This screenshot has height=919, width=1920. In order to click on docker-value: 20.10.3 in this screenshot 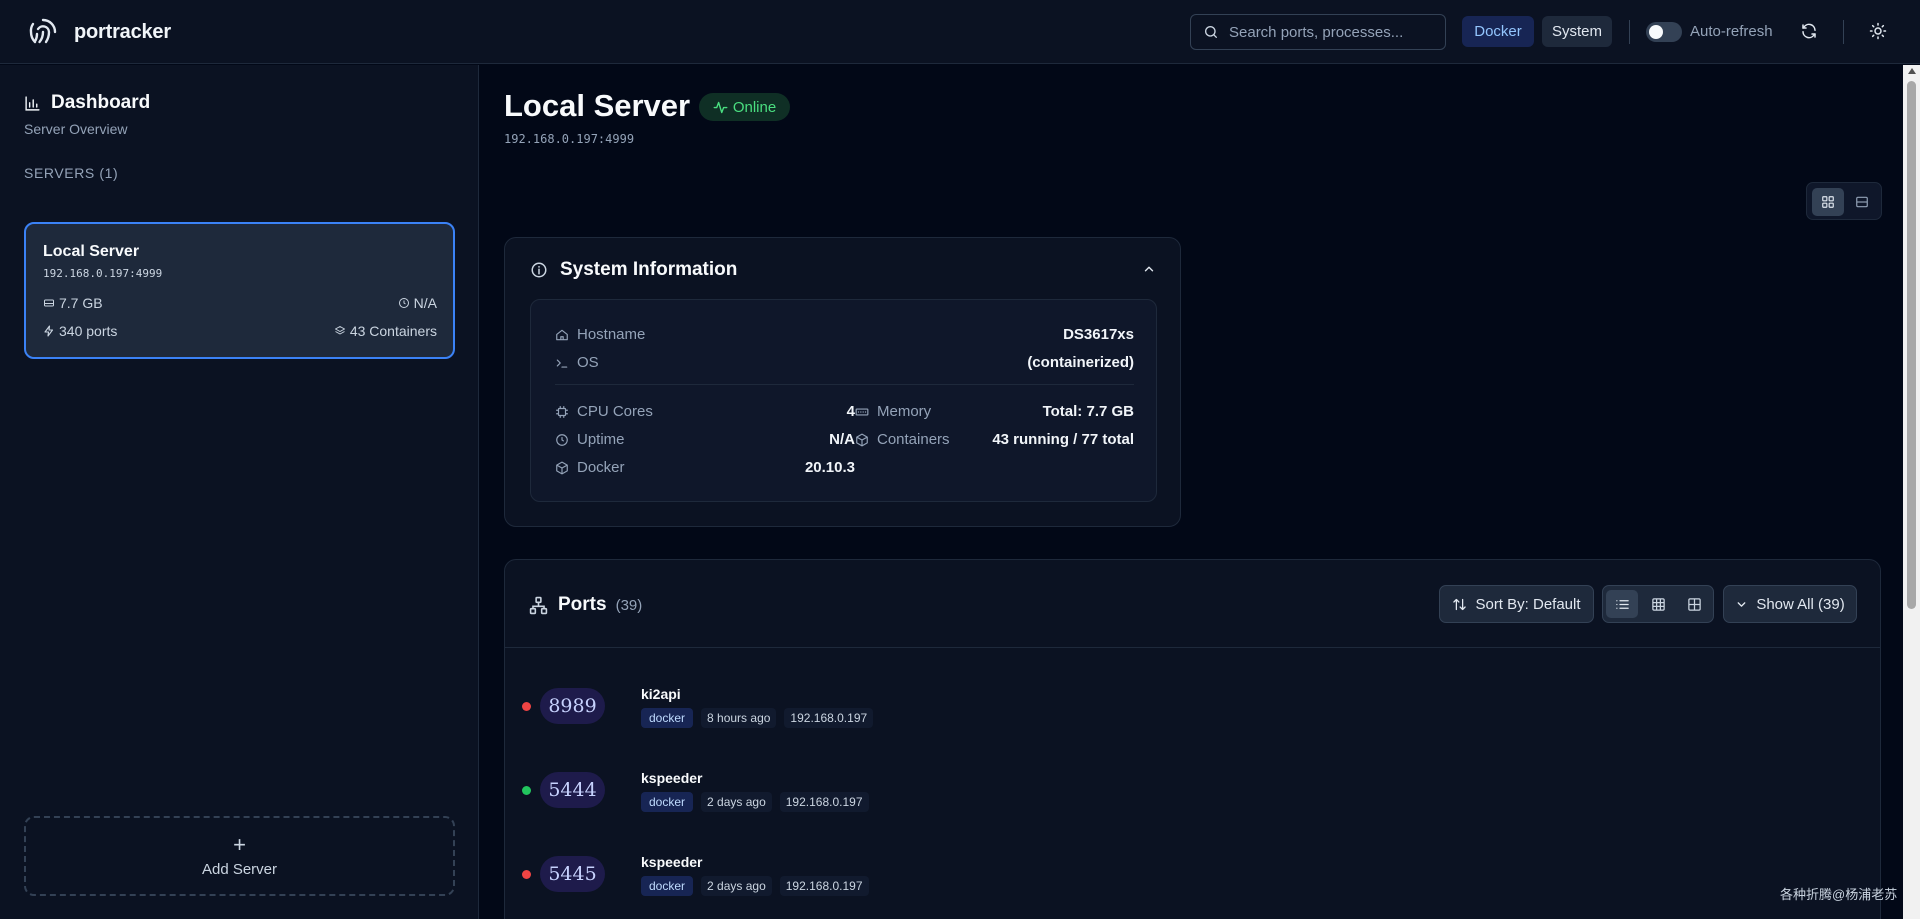, I will do `click(829, 467)`.